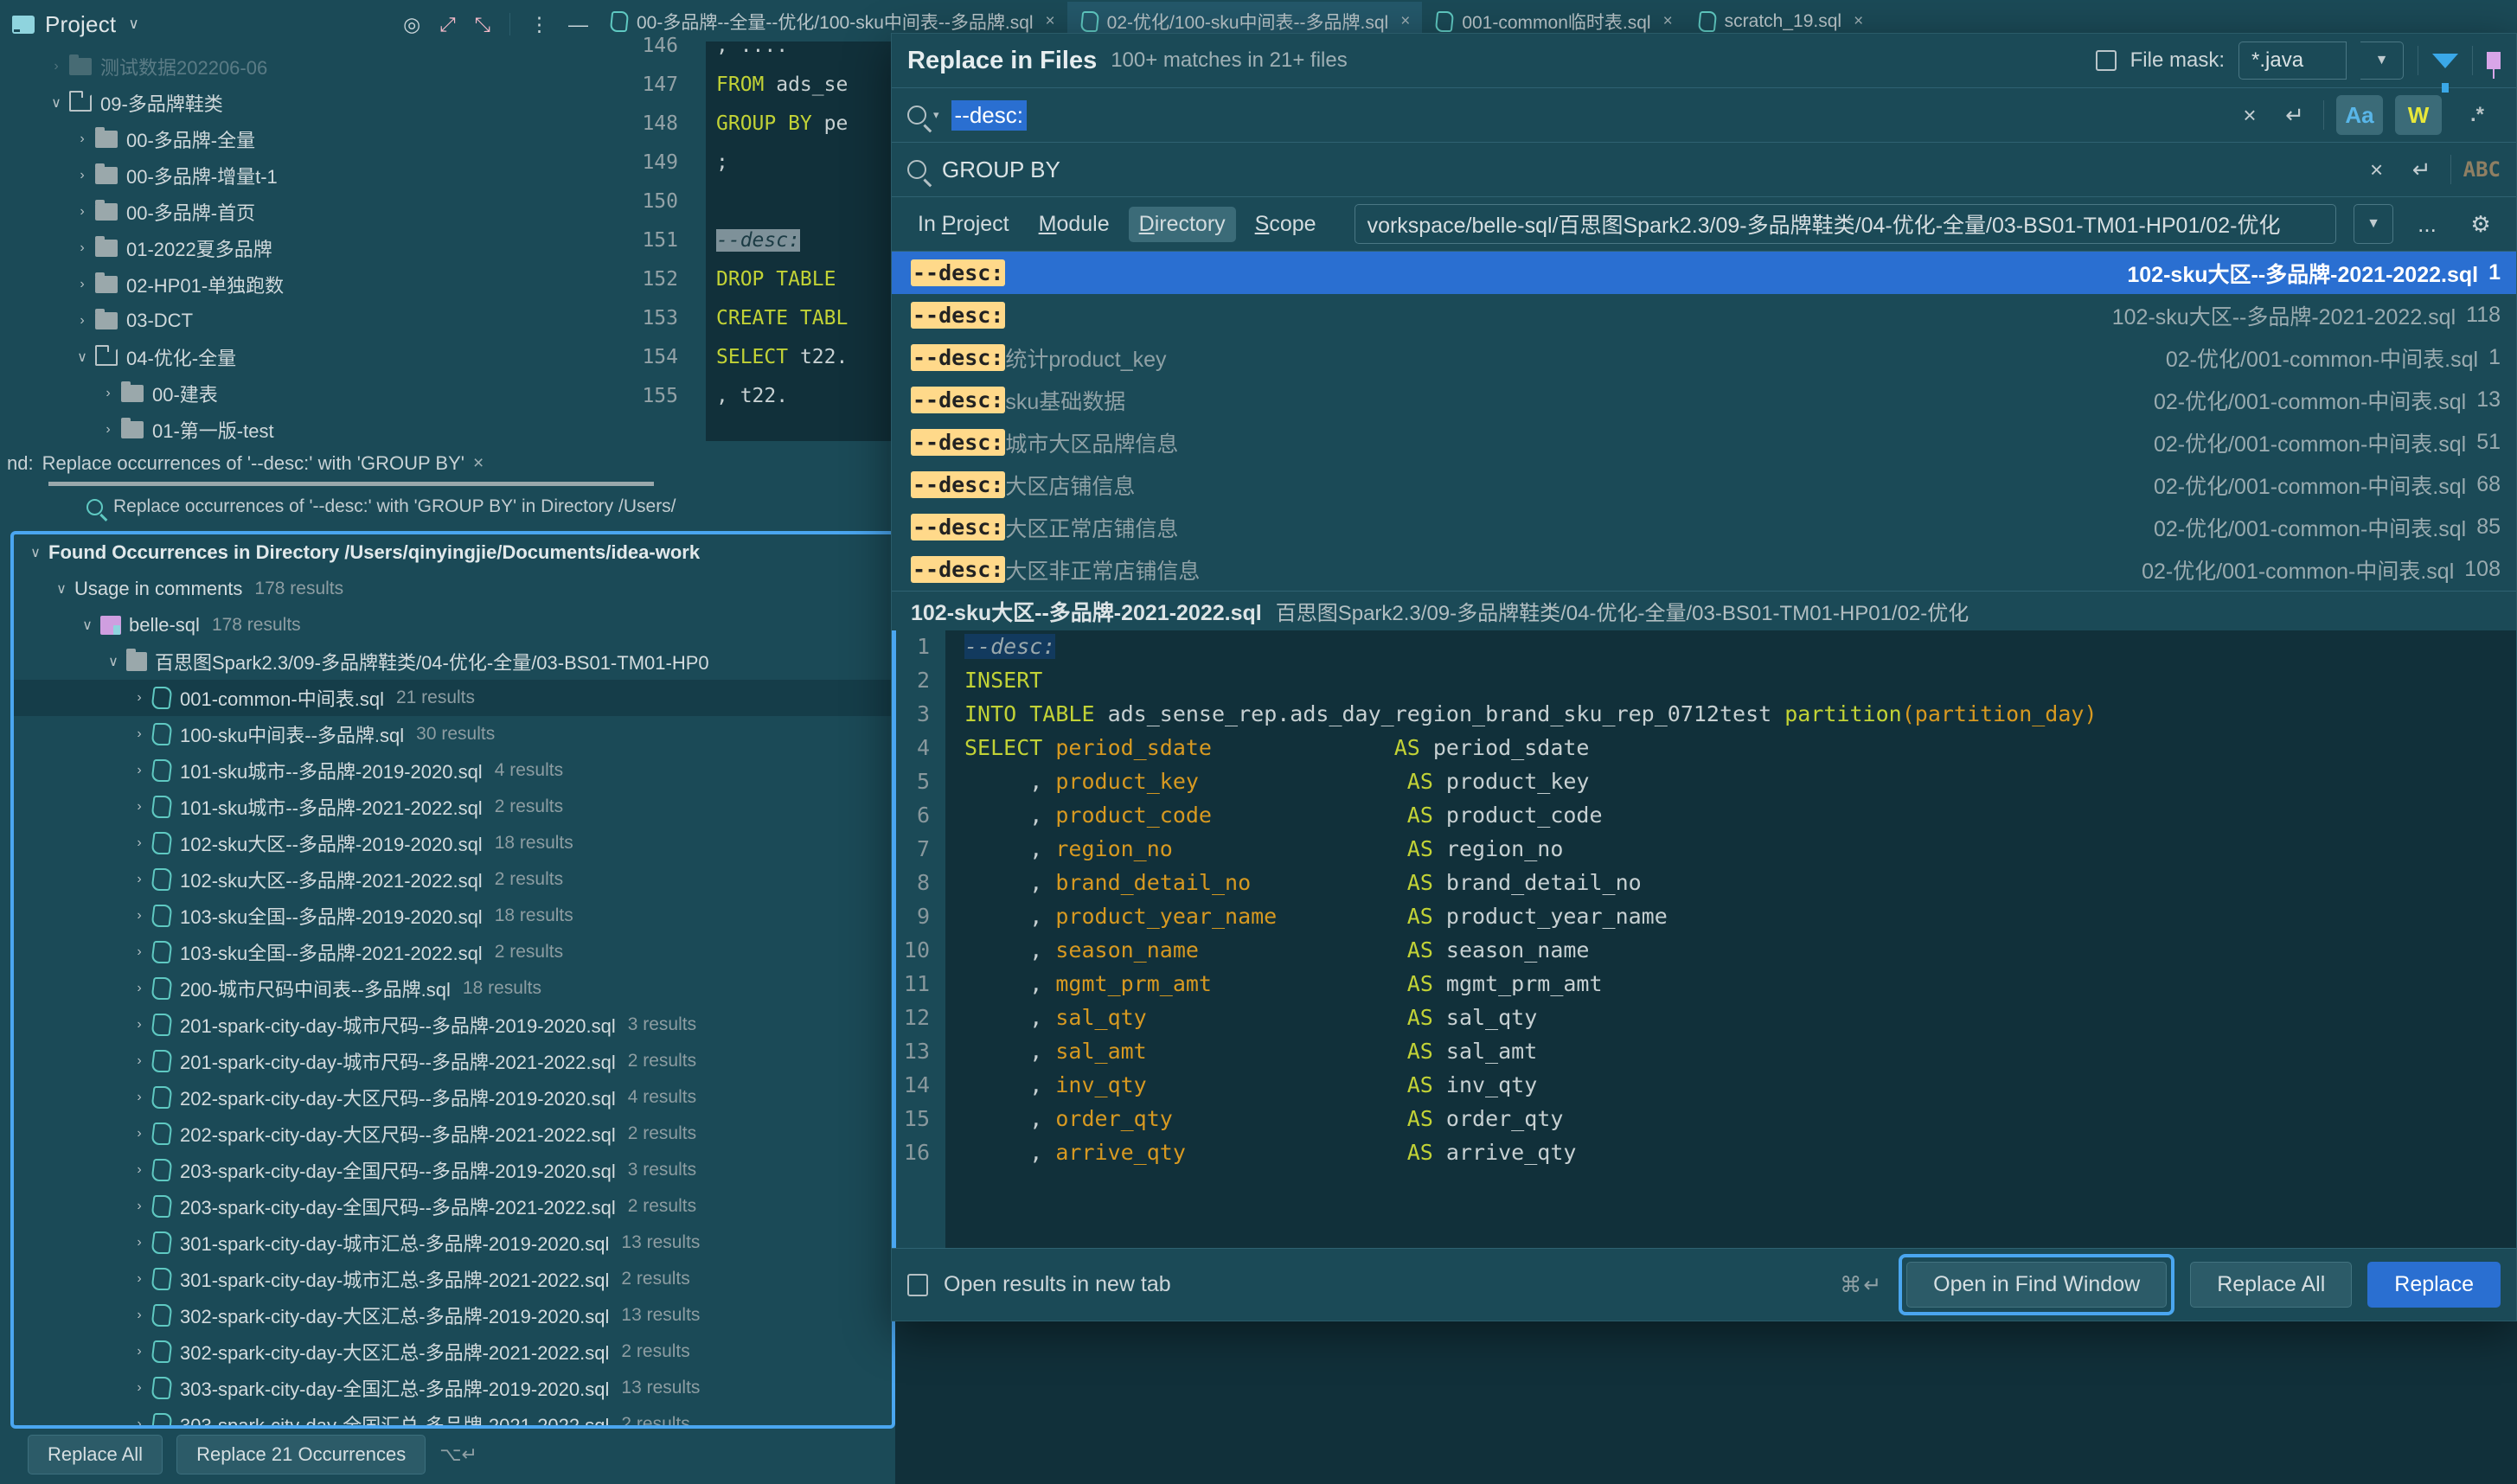 This screenshot has width=2517, height=1484. I want to click on project-tree-item: › 01-2022夏多品牌, so click(299, 248).